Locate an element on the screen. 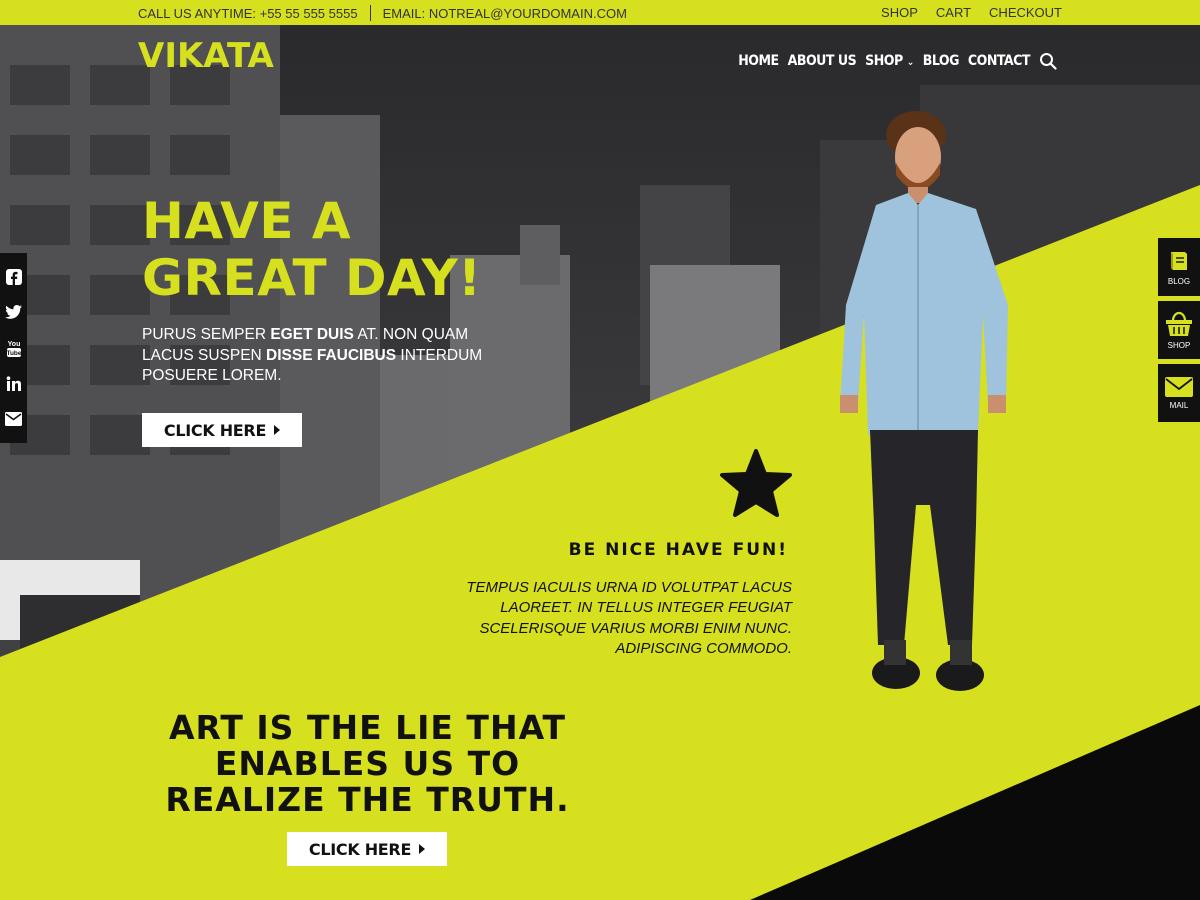 The height and width of the screenshot is (900, 1200). svg-text: Tube is located at coordinates (13, 353).